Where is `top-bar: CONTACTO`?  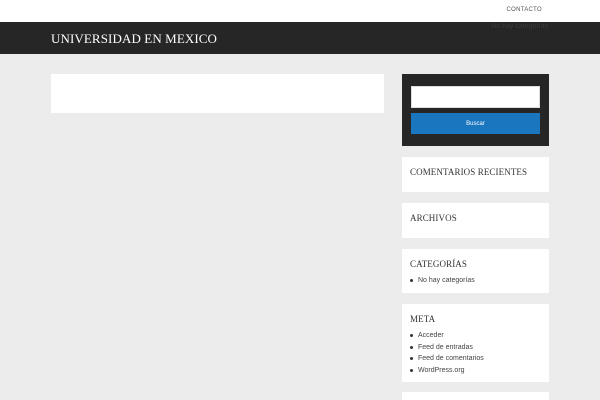 top-bar: CONTACTO is located at coordinates (300, 11).